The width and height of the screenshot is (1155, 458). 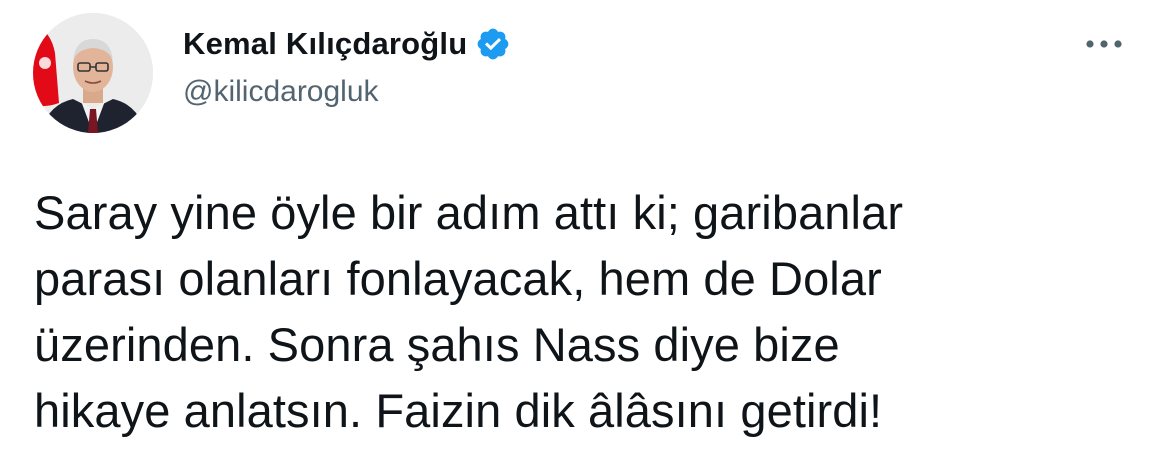 What do you see at coordinates (493, 44) in the screenshot?
I see `verified-badge-icon` at bounding box center [493, 44].